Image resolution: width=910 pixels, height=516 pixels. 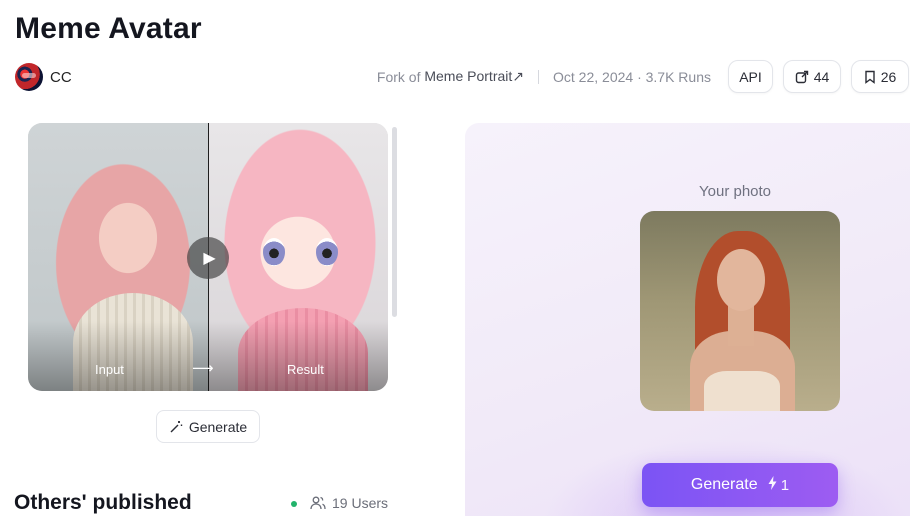 I want to click on author: CC, so click(x=43, y=77).